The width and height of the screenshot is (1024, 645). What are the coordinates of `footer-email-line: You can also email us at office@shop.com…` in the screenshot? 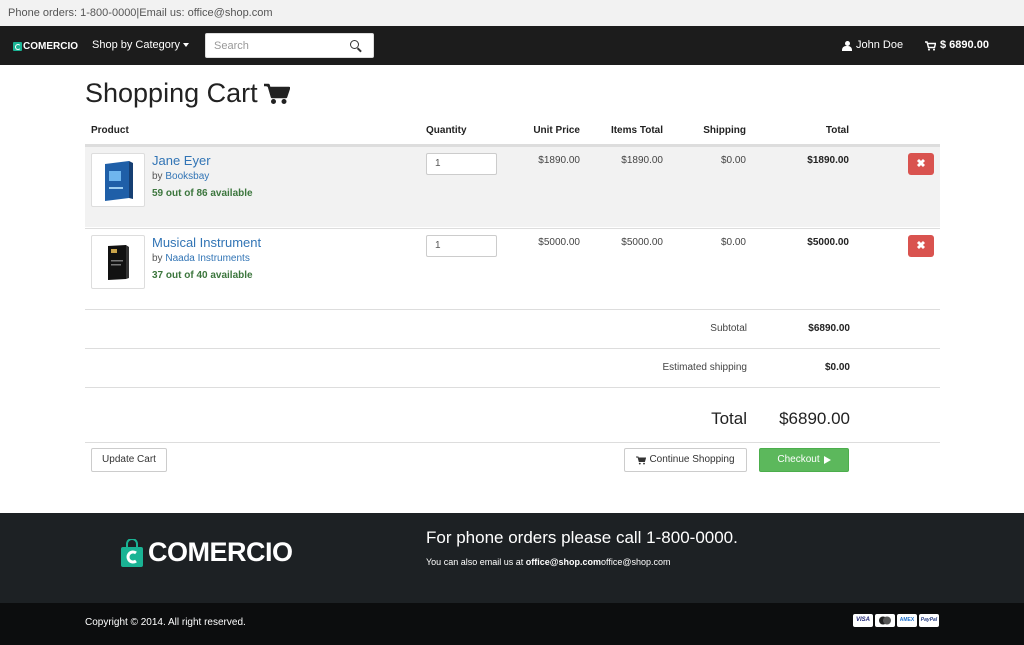 It's located at (548, 562).